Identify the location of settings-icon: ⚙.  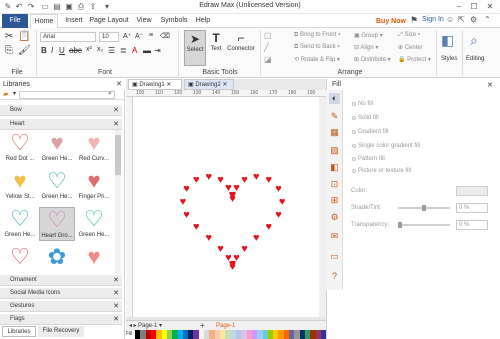
(473, 19).